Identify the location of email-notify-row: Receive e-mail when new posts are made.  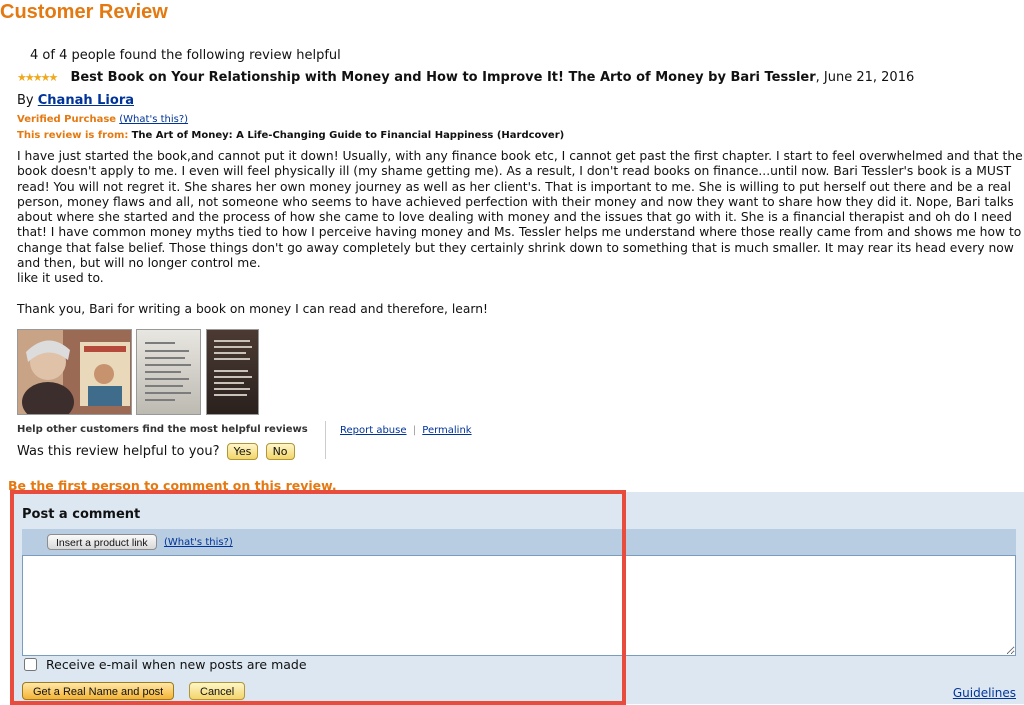
(165, 664).